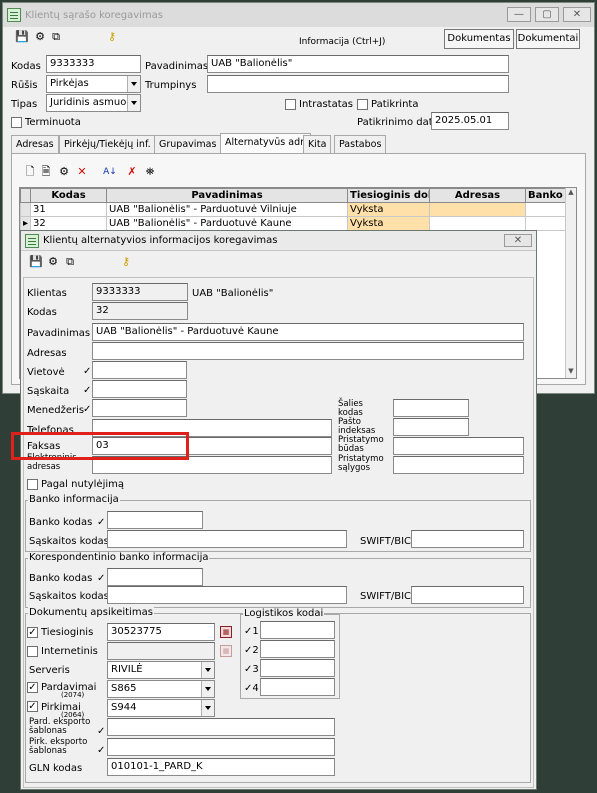  I want to click on patikrinimo-data-field: 2025.05.01, so click(470, 121).